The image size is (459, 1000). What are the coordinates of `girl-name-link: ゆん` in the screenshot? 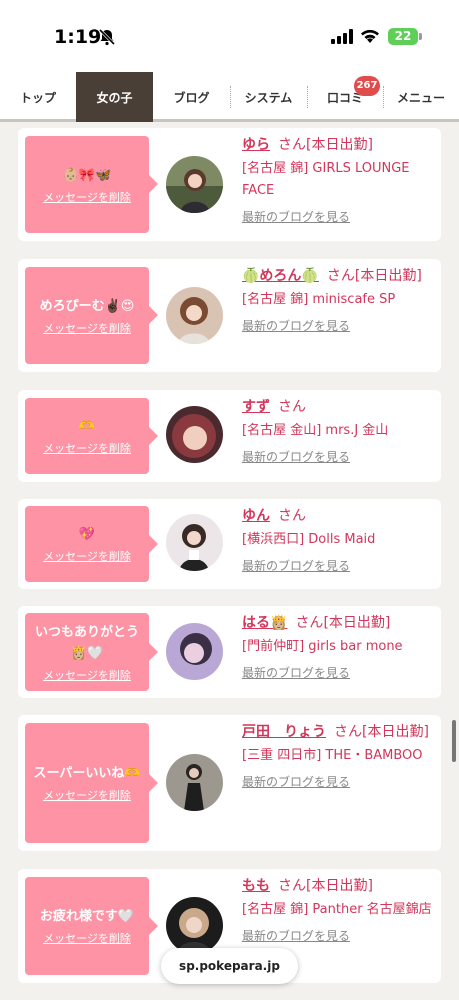 It's located at (256, 516).